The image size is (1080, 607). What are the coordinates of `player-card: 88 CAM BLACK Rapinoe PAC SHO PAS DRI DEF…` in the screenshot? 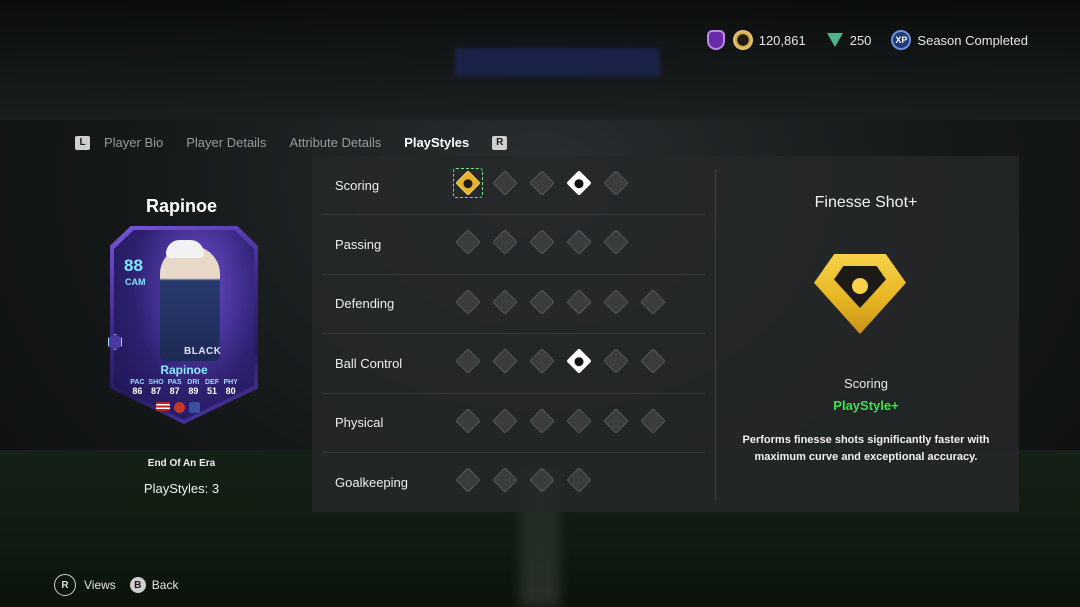 It's located at (183, 325).